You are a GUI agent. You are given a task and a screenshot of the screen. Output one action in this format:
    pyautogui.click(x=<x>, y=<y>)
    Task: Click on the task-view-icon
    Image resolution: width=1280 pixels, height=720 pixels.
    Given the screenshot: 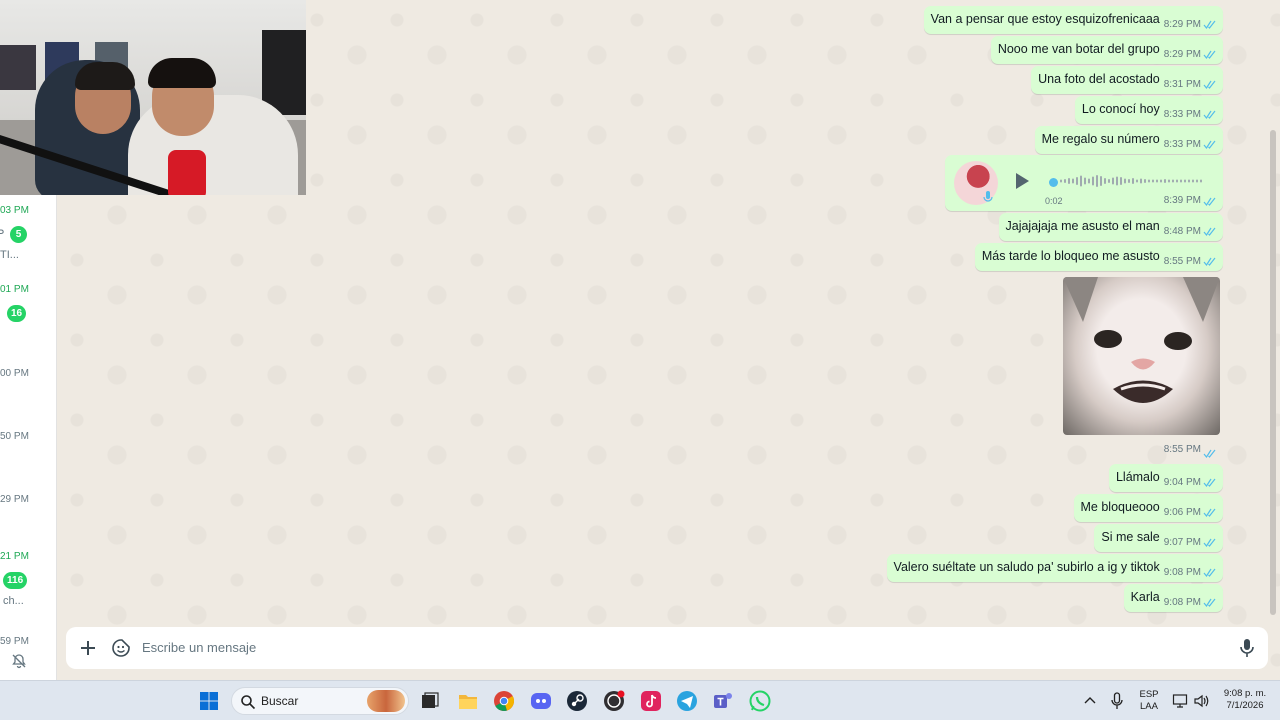 What is the action you would take?
    pyautogui.click(x=430, y=701)
    